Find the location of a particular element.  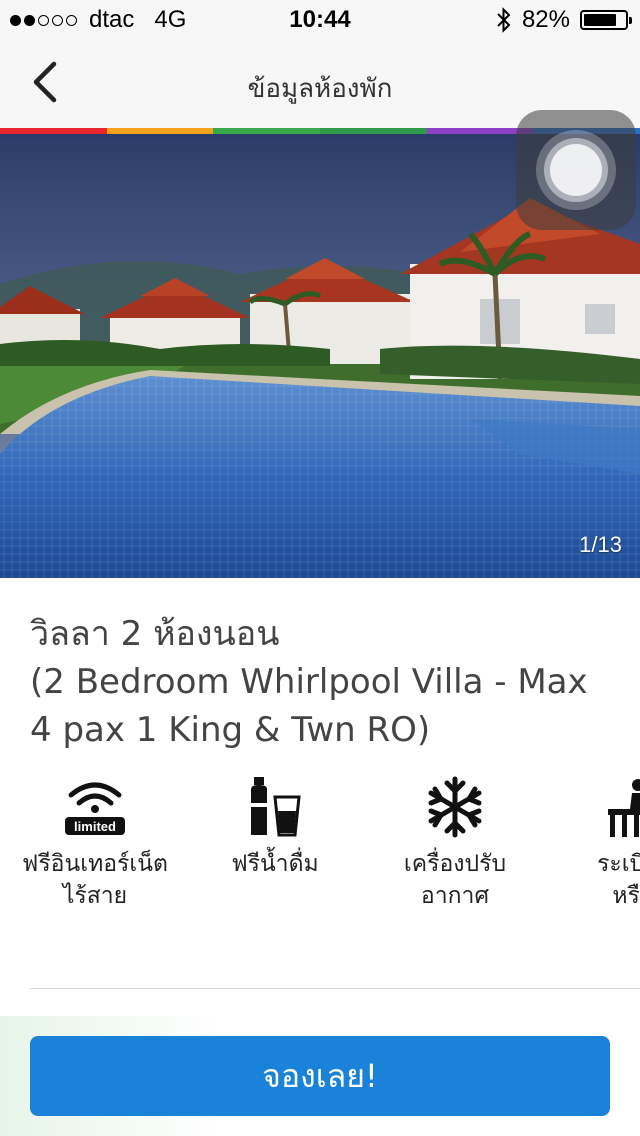

amenity-label: ฟรีอินเทอร์เน็ต ไร้สาย is located at coordinates (95, 880).